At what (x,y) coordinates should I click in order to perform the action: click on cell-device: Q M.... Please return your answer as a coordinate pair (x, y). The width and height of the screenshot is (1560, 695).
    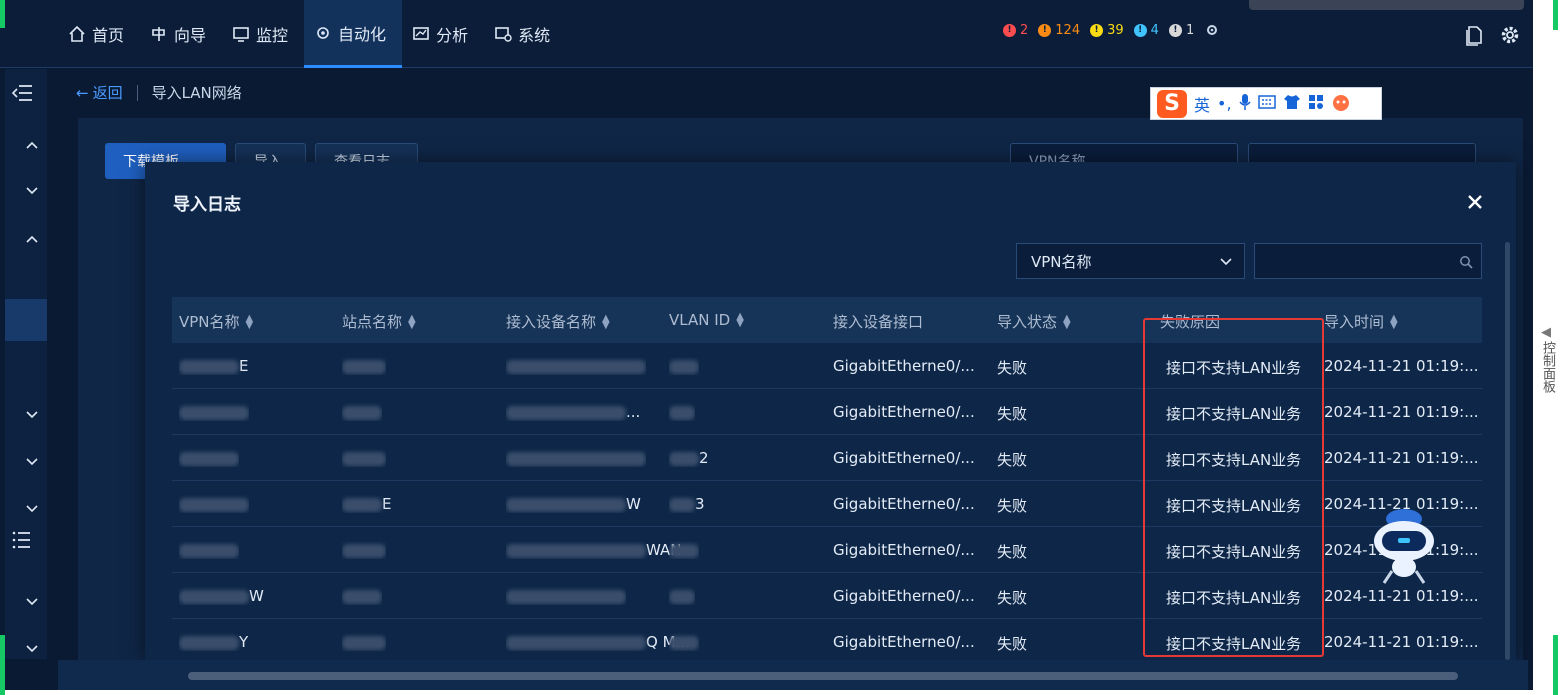
    Looking at the image, I should click on (598, 642).